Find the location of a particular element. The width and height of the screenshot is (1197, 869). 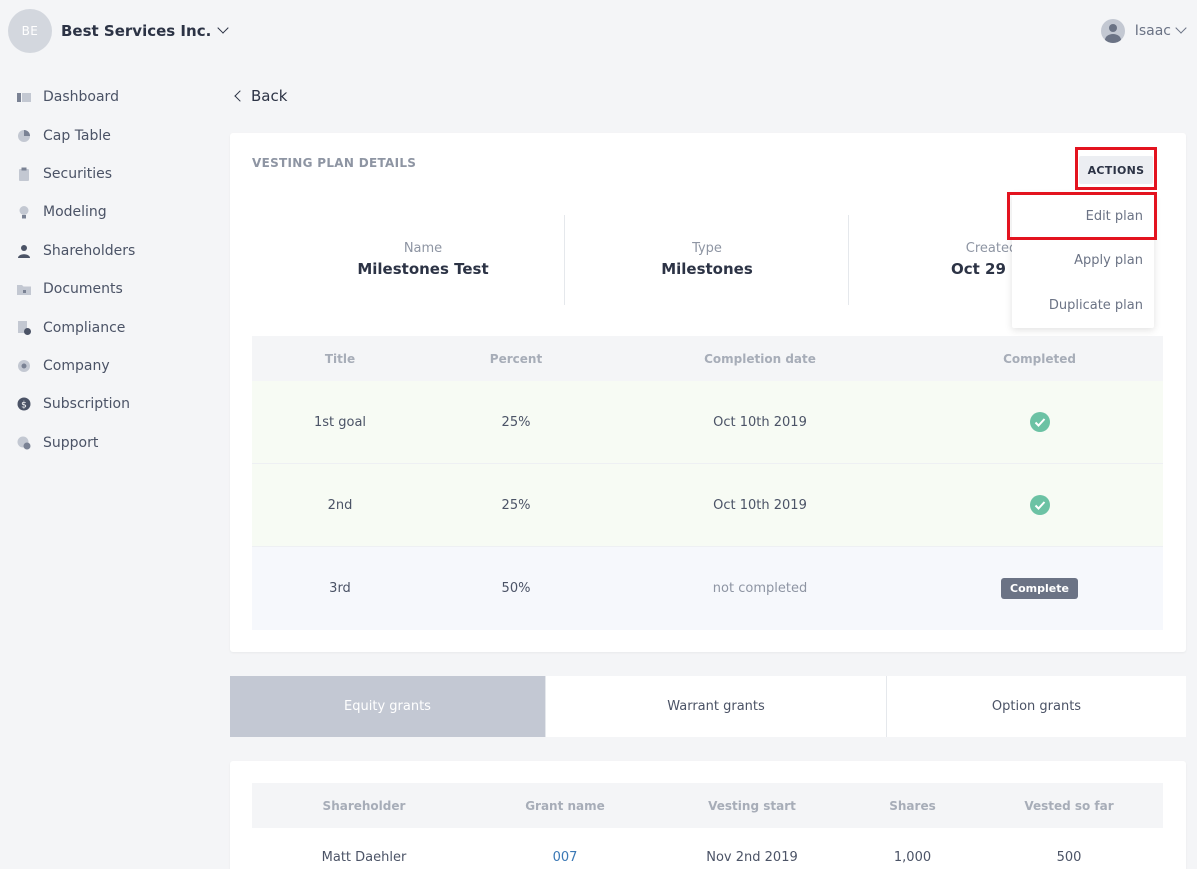

user-avatar-icon is located at coordinates (1112, 31).